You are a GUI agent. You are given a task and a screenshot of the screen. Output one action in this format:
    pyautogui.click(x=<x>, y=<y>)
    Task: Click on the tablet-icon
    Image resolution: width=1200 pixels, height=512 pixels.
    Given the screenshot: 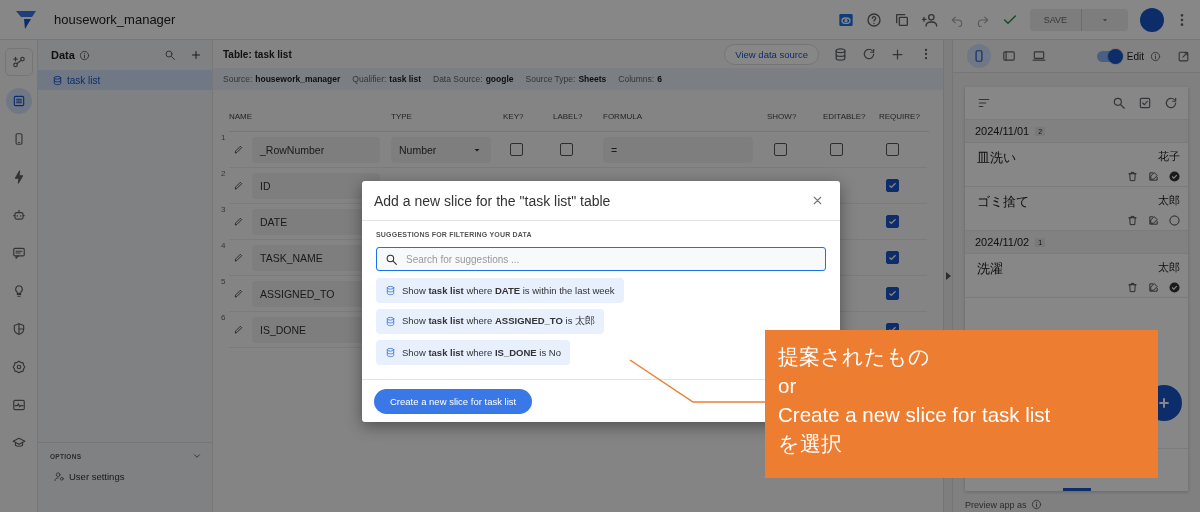 What is the action you would take?
    pyautogui.click(x=1009, y=56)
    